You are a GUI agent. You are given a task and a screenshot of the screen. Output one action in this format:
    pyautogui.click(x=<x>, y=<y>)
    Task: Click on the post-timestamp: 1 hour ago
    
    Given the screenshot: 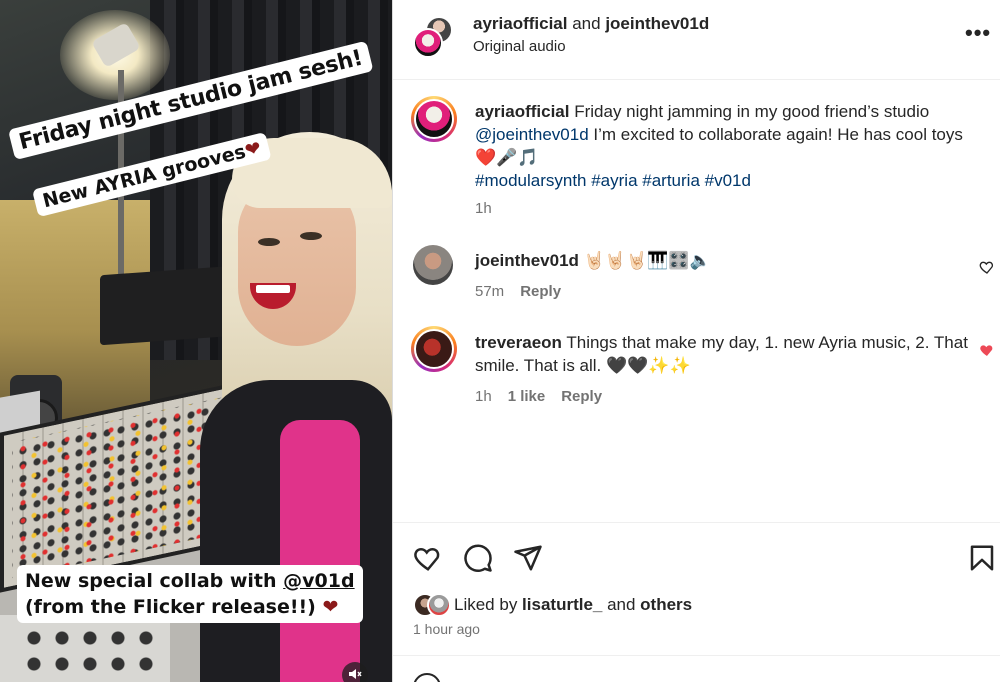 What is the action you would take?
    pyautogui.click(x=446, y=629)
    